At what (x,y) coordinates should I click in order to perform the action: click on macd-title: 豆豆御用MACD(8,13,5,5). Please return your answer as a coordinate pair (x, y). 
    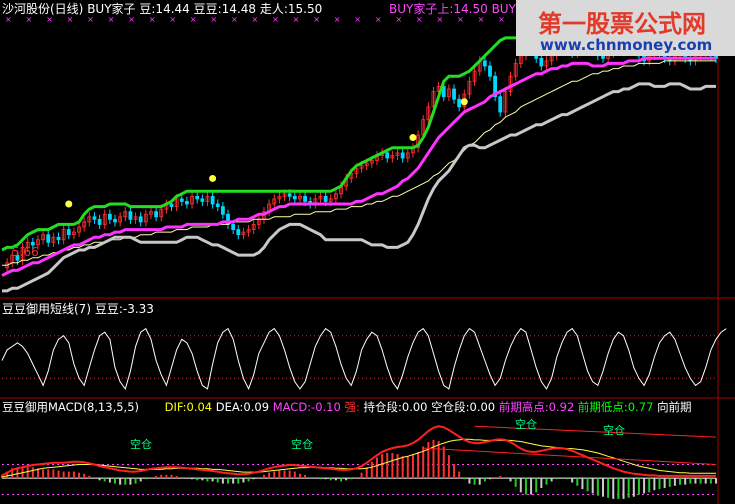
    Looking at the image, I should click on (70, 407).